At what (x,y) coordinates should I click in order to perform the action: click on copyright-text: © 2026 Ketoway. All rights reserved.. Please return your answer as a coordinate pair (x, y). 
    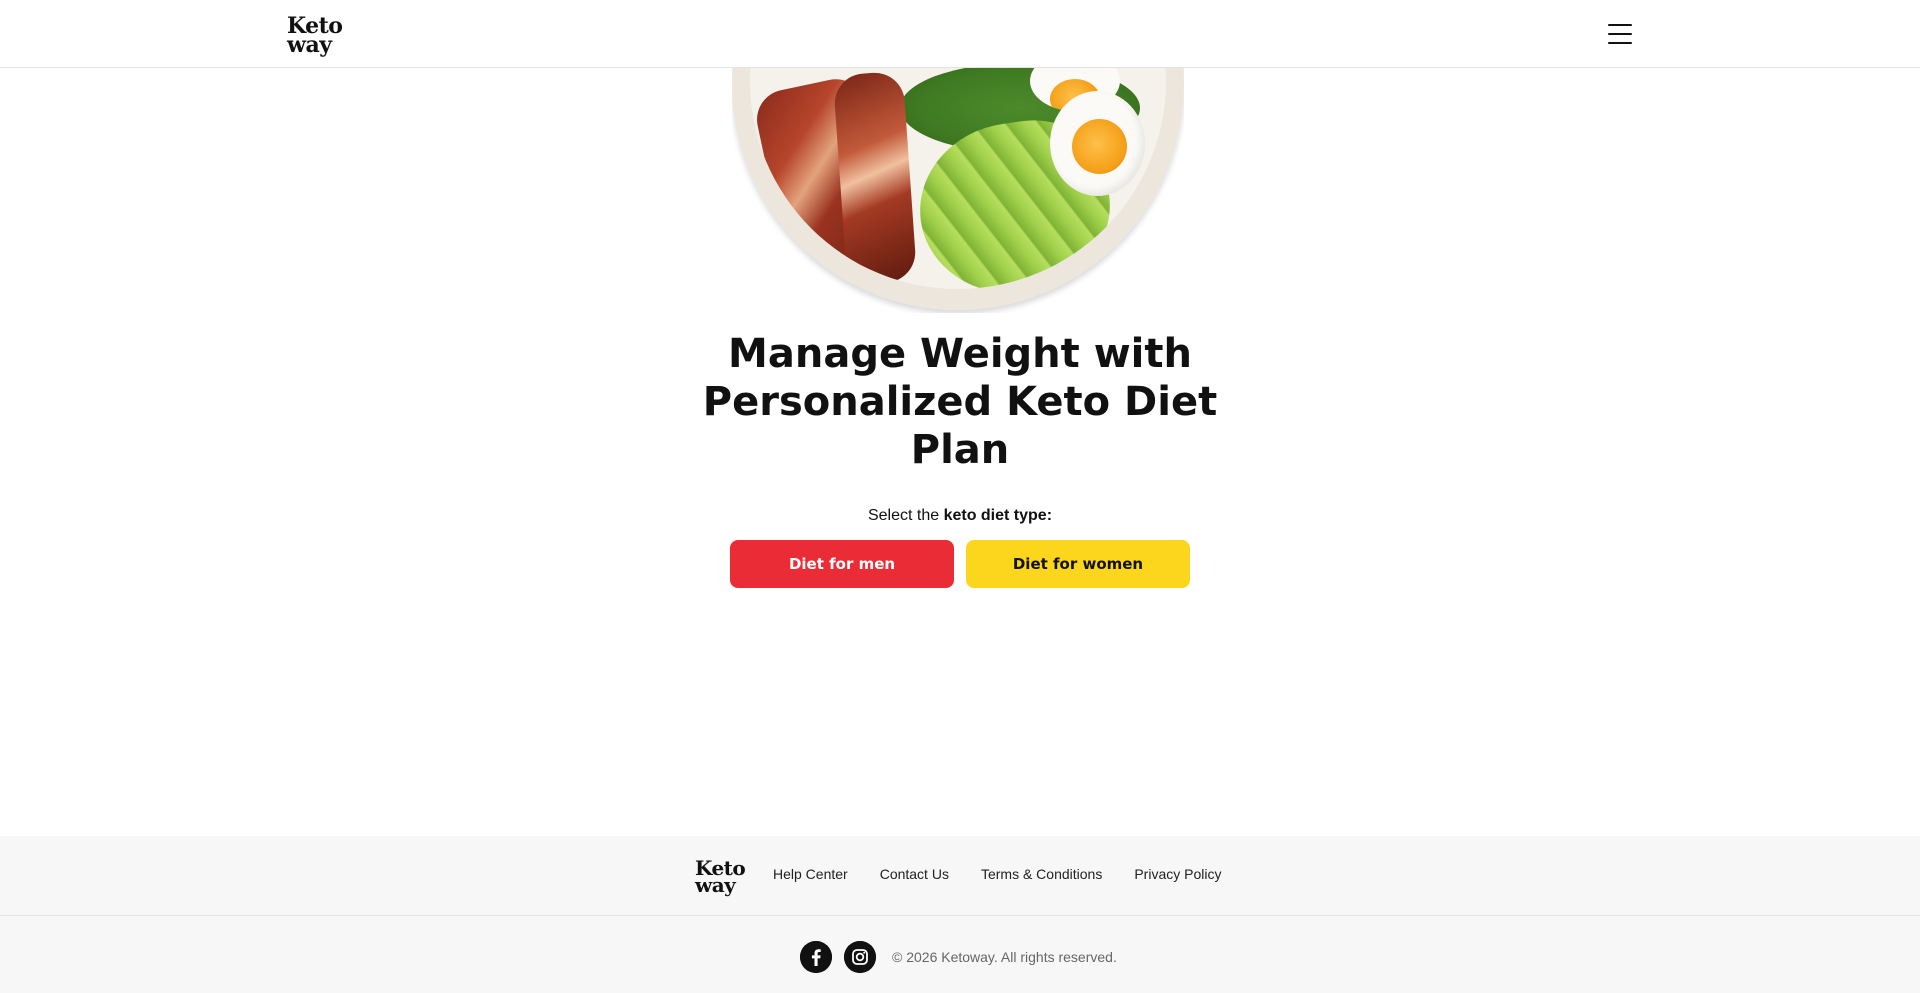
    Looking at the image, I should click on (1004, 957).